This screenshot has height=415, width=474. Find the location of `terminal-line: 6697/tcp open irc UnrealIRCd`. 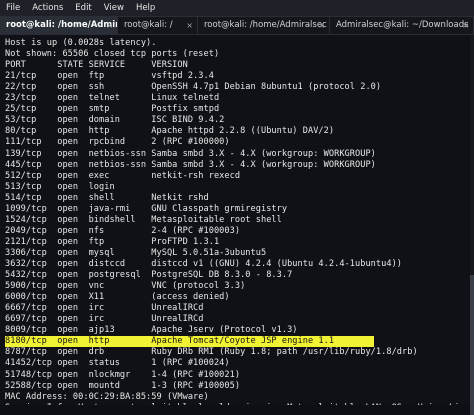

terminal-line: 6697/tcp open irc UnrealIRCd is located at coordinates (104, 319).